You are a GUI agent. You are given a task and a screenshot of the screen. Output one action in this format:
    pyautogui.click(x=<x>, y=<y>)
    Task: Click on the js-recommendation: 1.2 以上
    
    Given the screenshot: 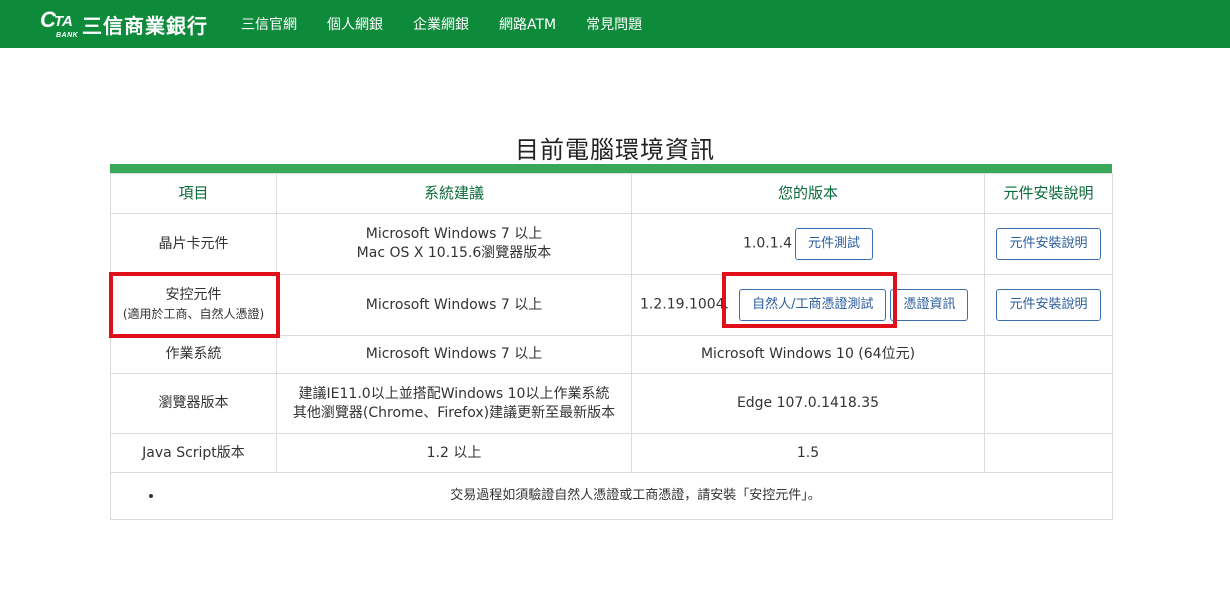 What is the action you would take?
    pyautogui.click(x=454, y=453)
    